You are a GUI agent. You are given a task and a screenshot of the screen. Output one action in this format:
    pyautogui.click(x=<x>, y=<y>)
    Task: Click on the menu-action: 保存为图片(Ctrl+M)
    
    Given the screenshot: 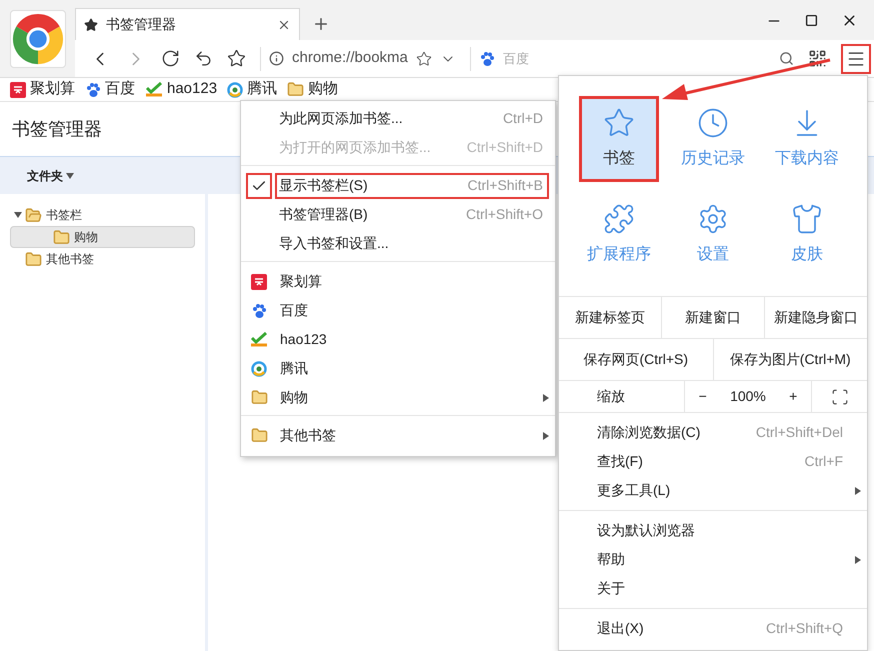 What is the action you would take?
    pyautogui.click(x=789, y=359)
    